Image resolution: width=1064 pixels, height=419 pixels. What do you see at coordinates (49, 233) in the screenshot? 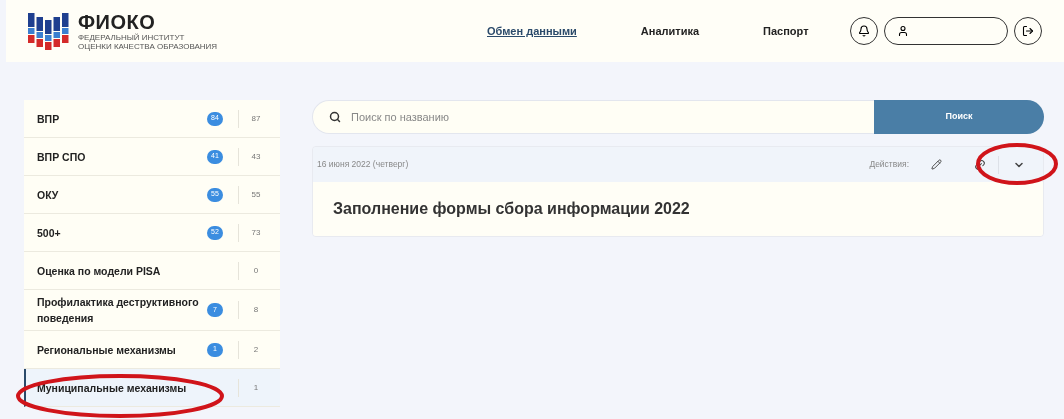
I see `sidebar-item-label: 500+` at bounding box center [49, 233].